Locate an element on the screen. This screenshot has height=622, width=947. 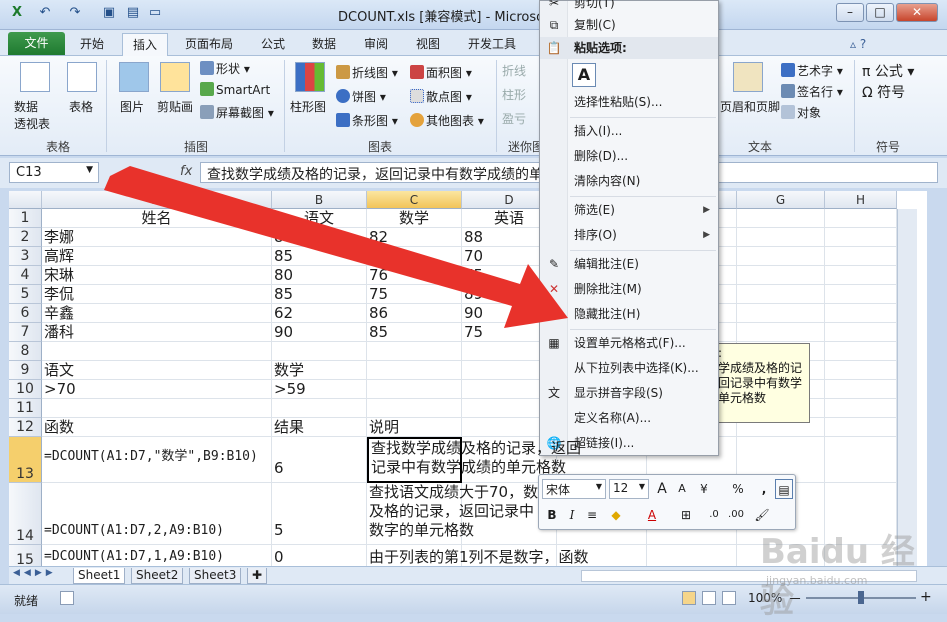
cell-h9 is located at coordinates (861, 370).